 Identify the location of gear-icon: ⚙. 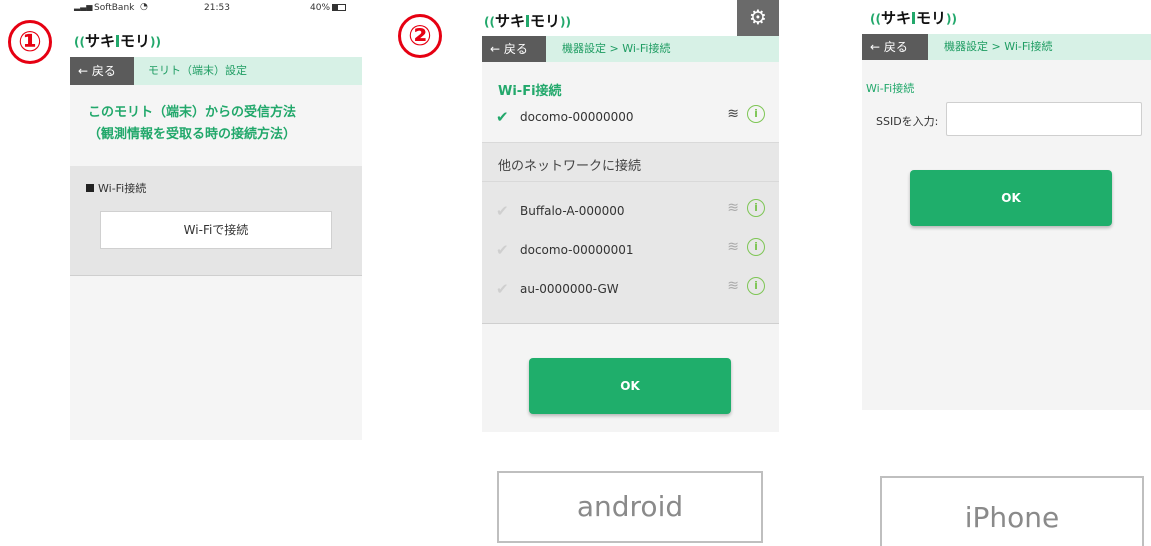
(758, 18).